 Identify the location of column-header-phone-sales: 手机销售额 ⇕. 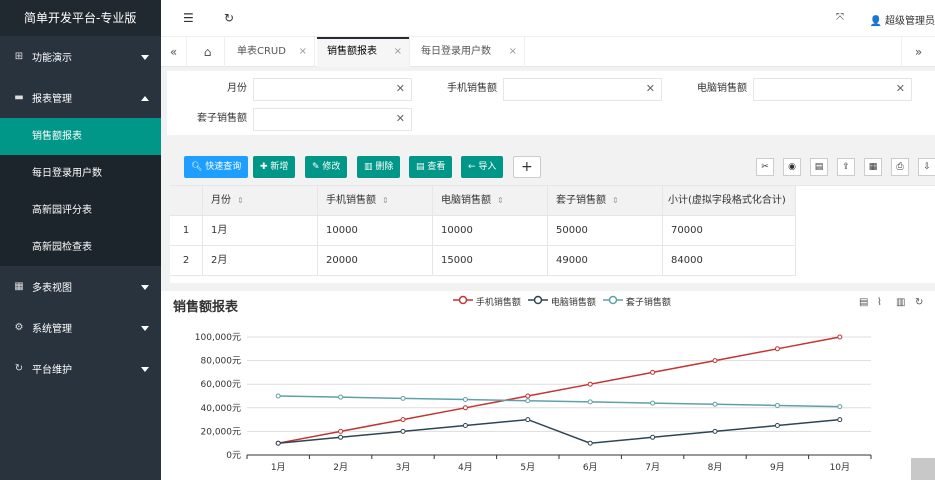
(375, 201).